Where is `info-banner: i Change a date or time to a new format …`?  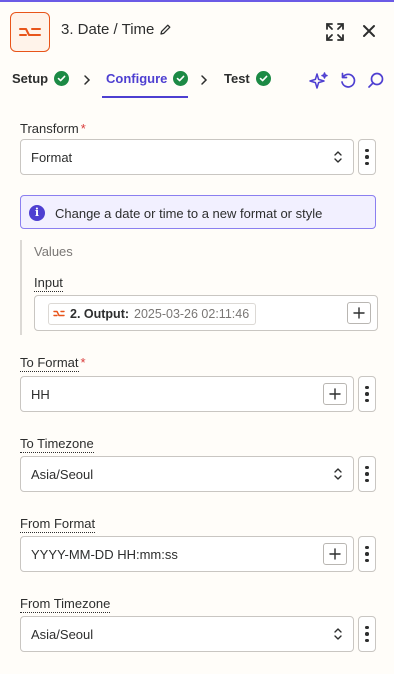
info-banner: i Change a date or time to a new format … is located at coordinates (198, 212).